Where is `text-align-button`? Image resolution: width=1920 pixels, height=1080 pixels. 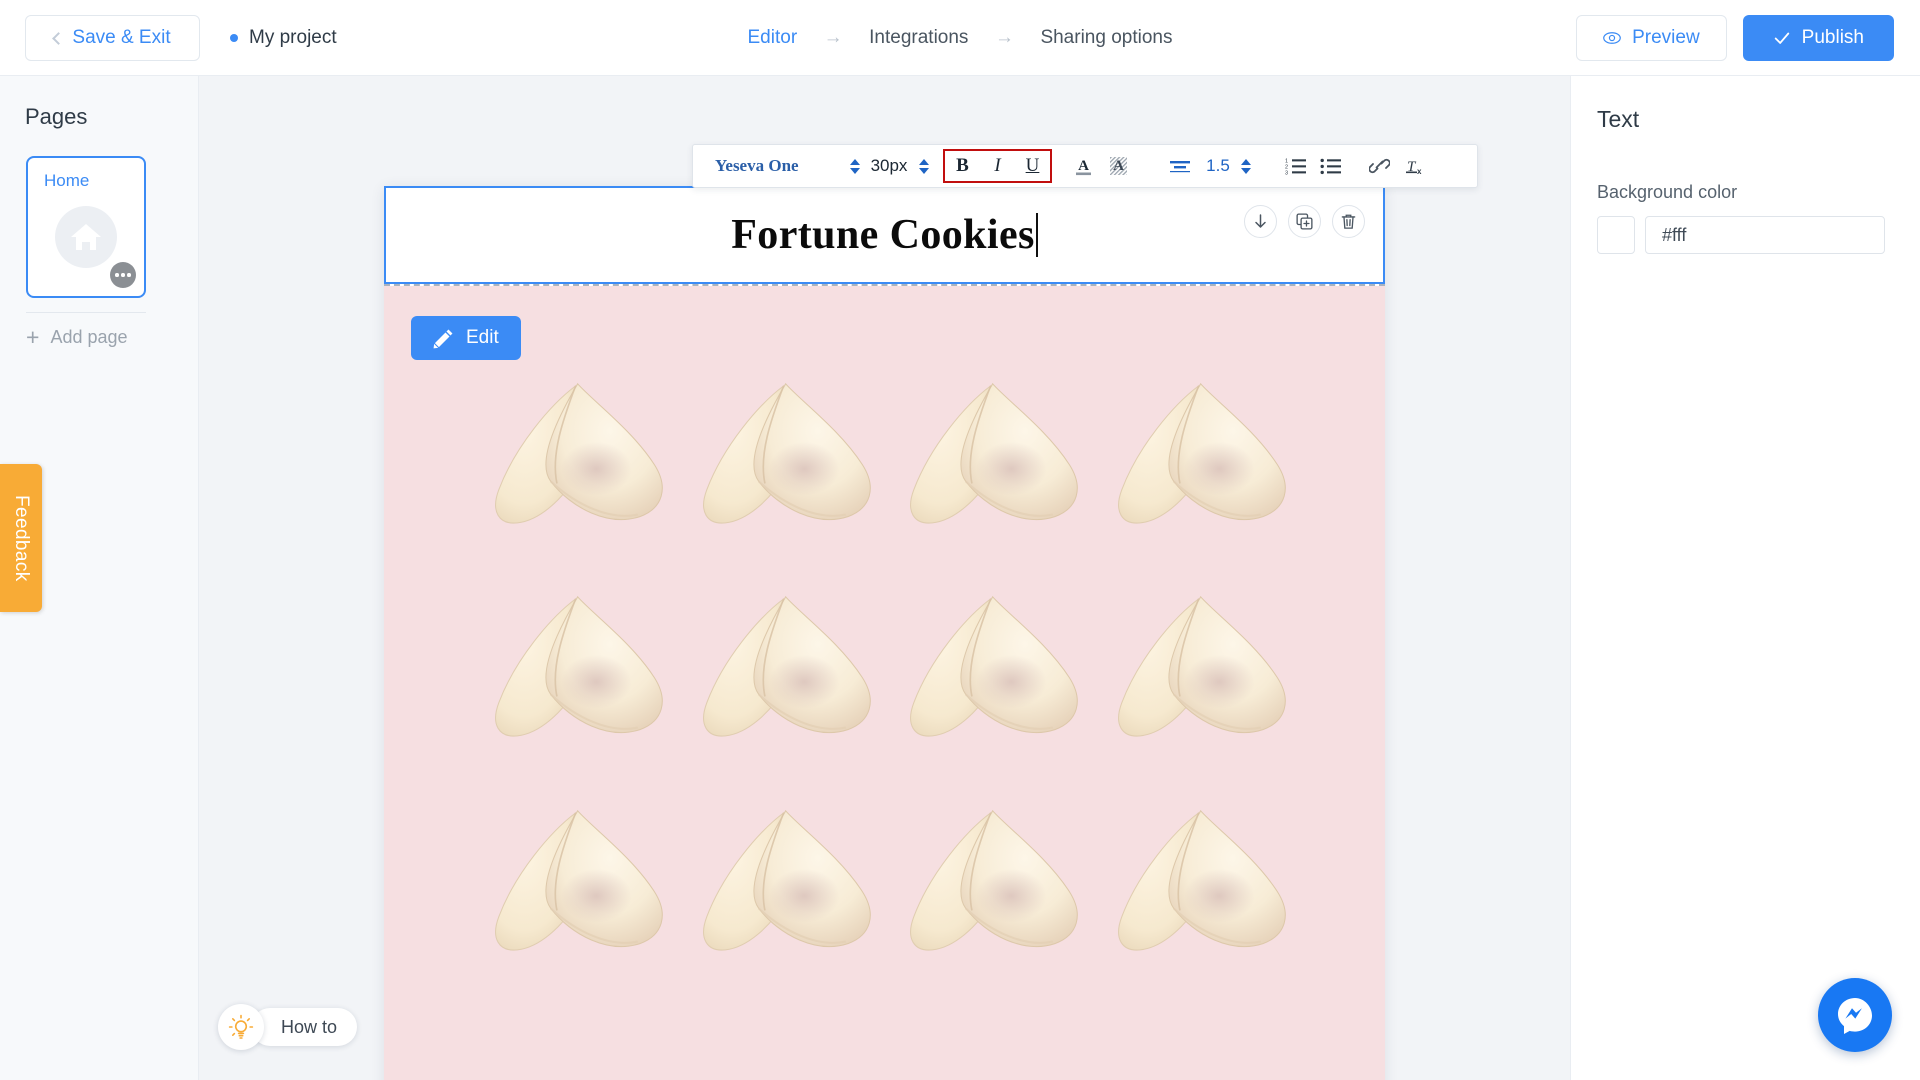 text-align-button is located at coordinates (1179, 166).